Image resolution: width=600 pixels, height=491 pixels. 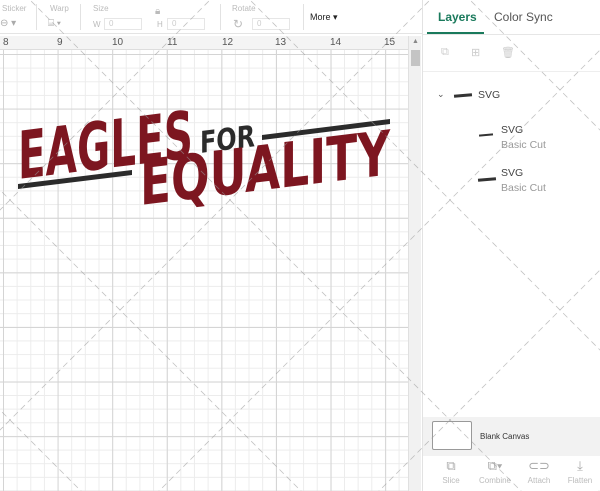 I want to click on ruler-label: 11, so click(x=172, y=42).